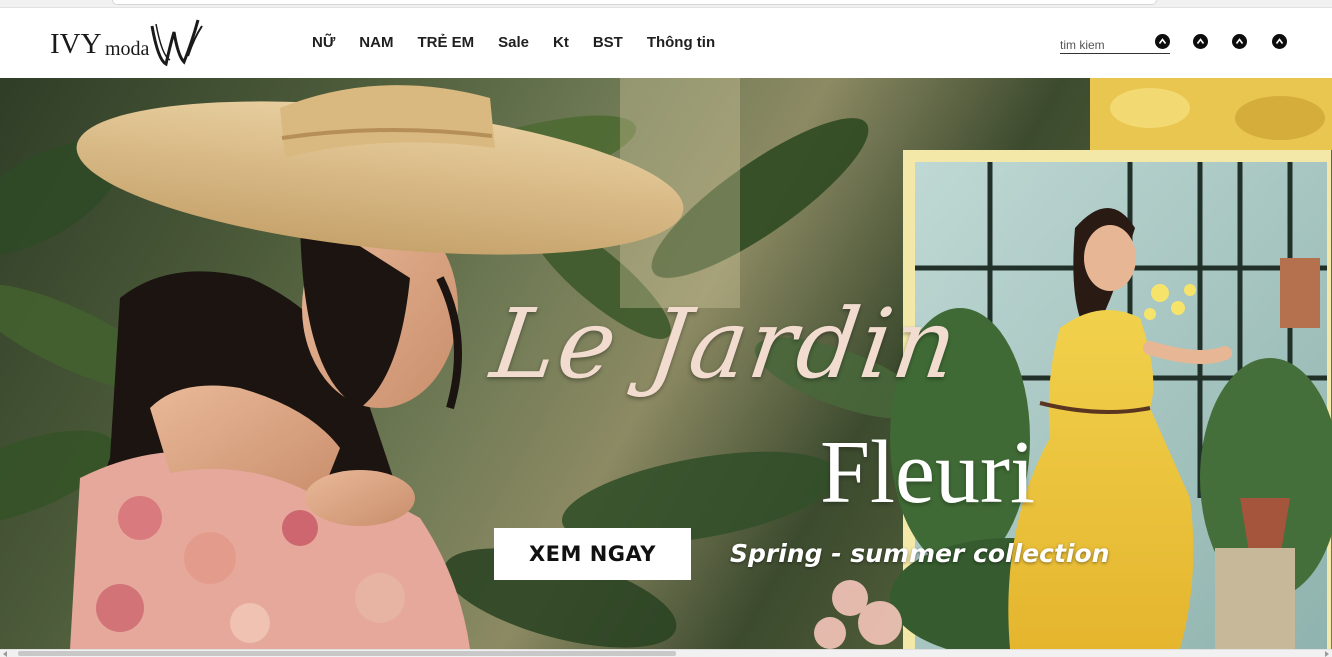 This screenshot has height=657, width=1332. I want to click on nav-item-women: NỮ, so click(323, 42).